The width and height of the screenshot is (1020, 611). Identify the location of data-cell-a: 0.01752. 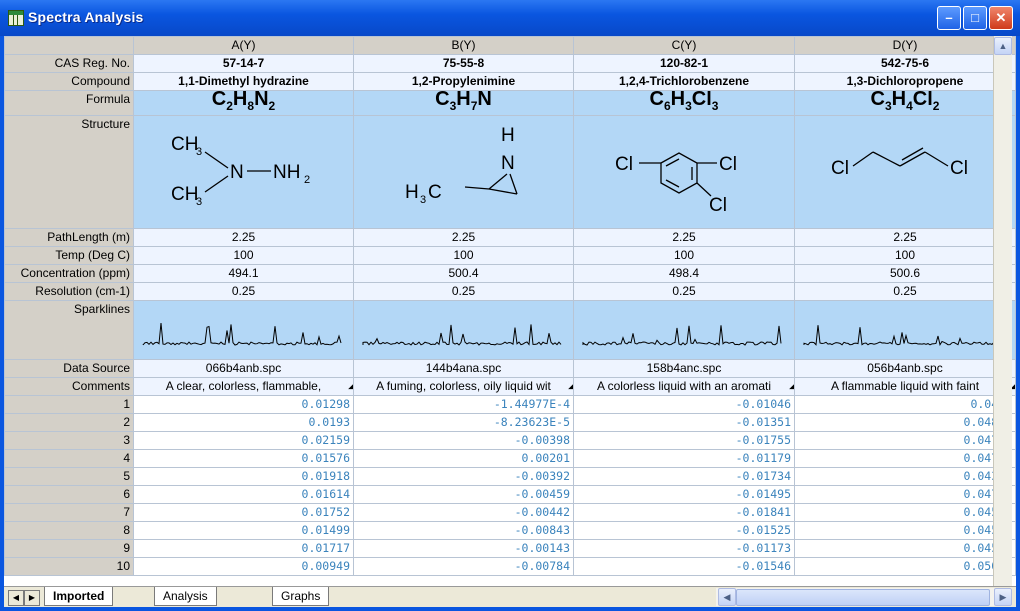
(243, 512).